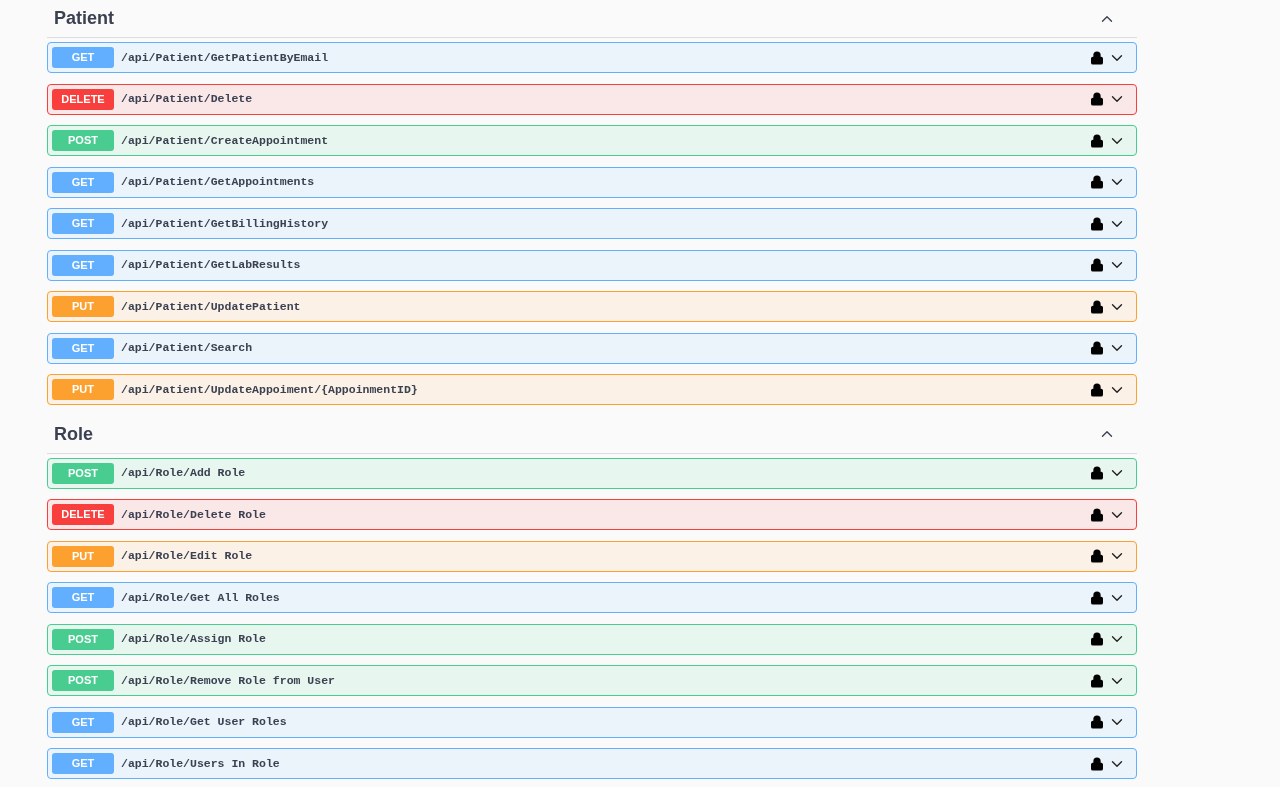 This screenshot has width=1280, height=787. What do you see at coordinates (225, 140) in the screenshot?
I see `endpoint-path: /api/Patient/CreateAppointment` at bounding box center [225, 140].